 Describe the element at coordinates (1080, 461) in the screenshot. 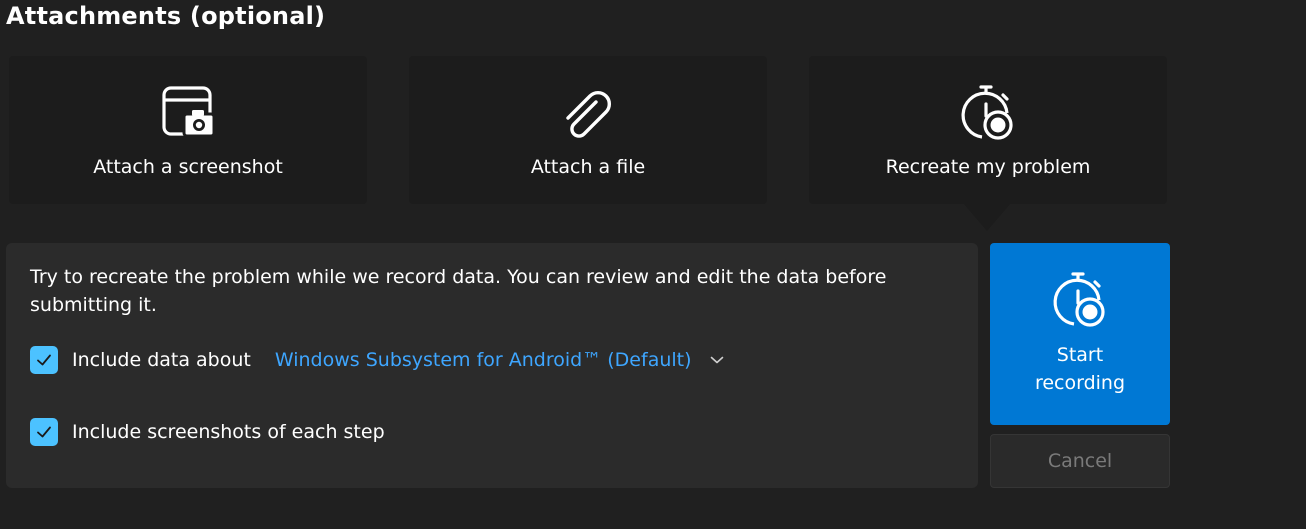

I see `cancel-button: Cancel` at that location.